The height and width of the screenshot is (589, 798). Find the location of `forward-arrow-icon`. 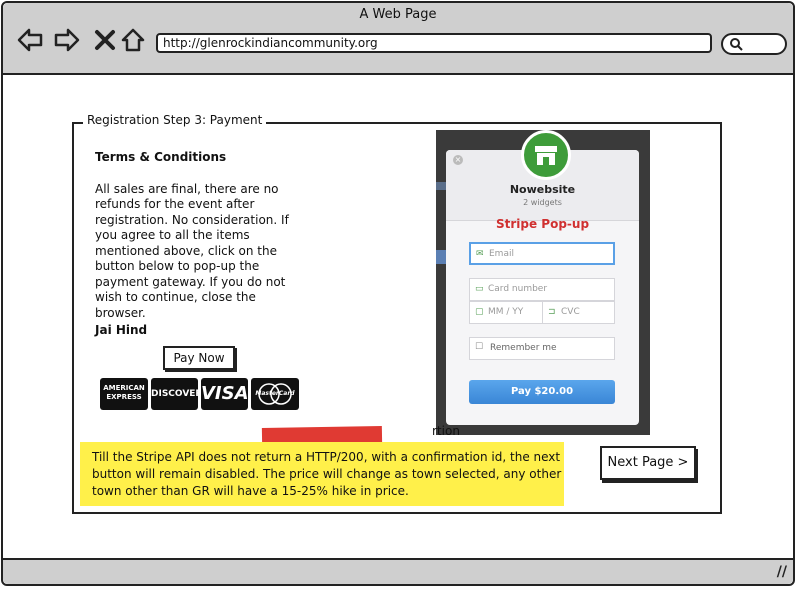

forward-arrow-icon is located at coordinates (67, 40).